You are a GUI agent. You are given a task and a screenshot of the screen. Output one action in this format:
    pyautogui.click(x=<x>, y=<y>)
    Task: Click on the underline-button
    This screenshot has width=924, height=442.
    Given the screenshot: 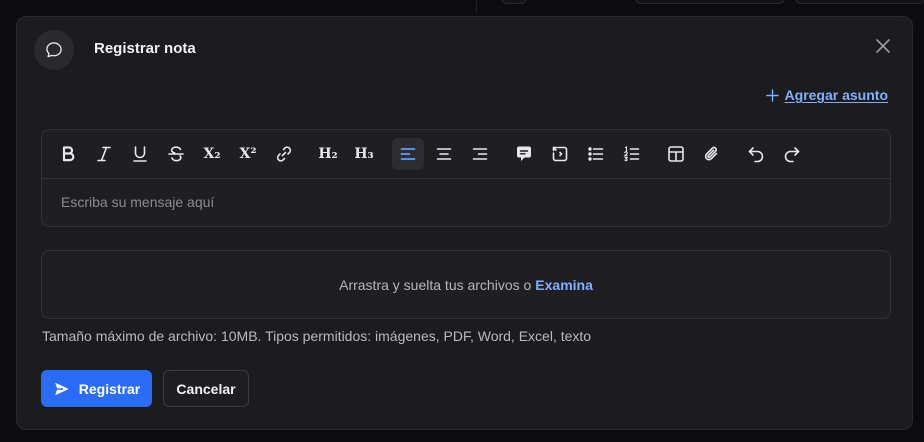 What is the action you would take?
    pyautogui.click(x=140, y=154)
    